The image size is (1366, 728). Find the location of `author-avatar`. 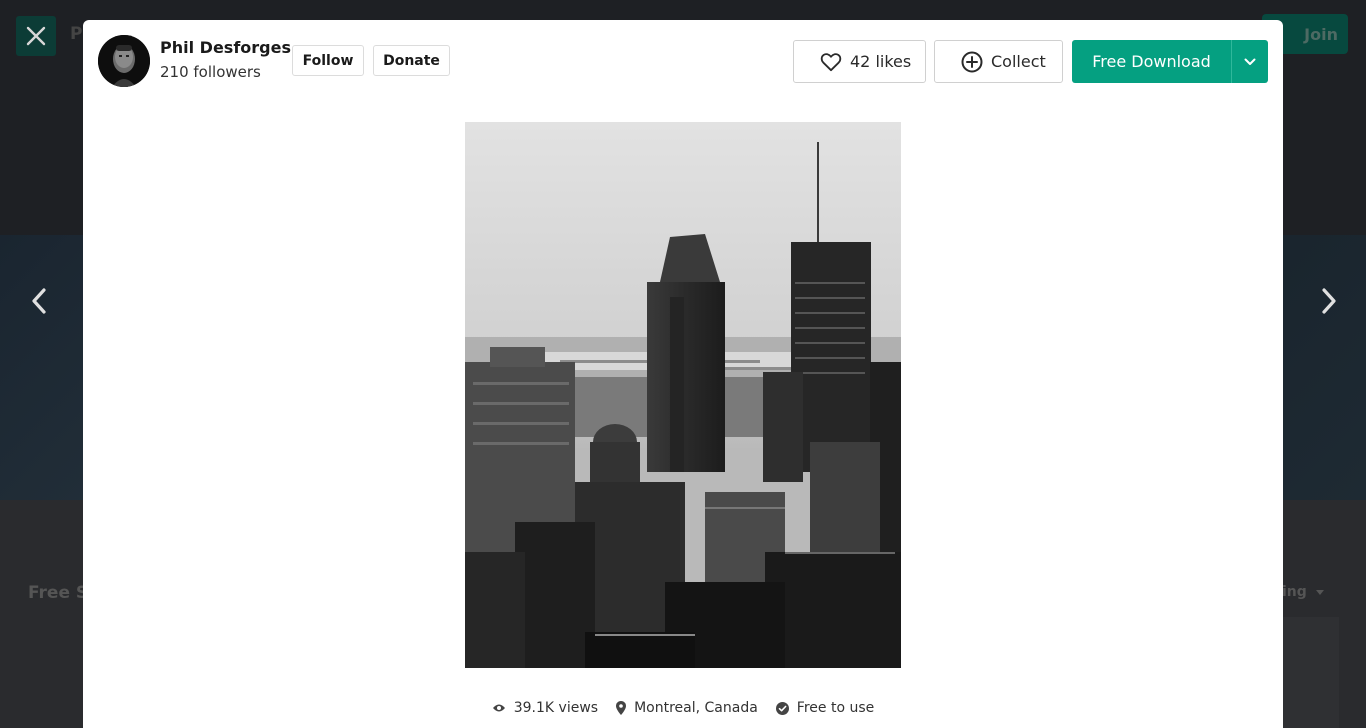

author-avatar is located at coordinates (124, 61).